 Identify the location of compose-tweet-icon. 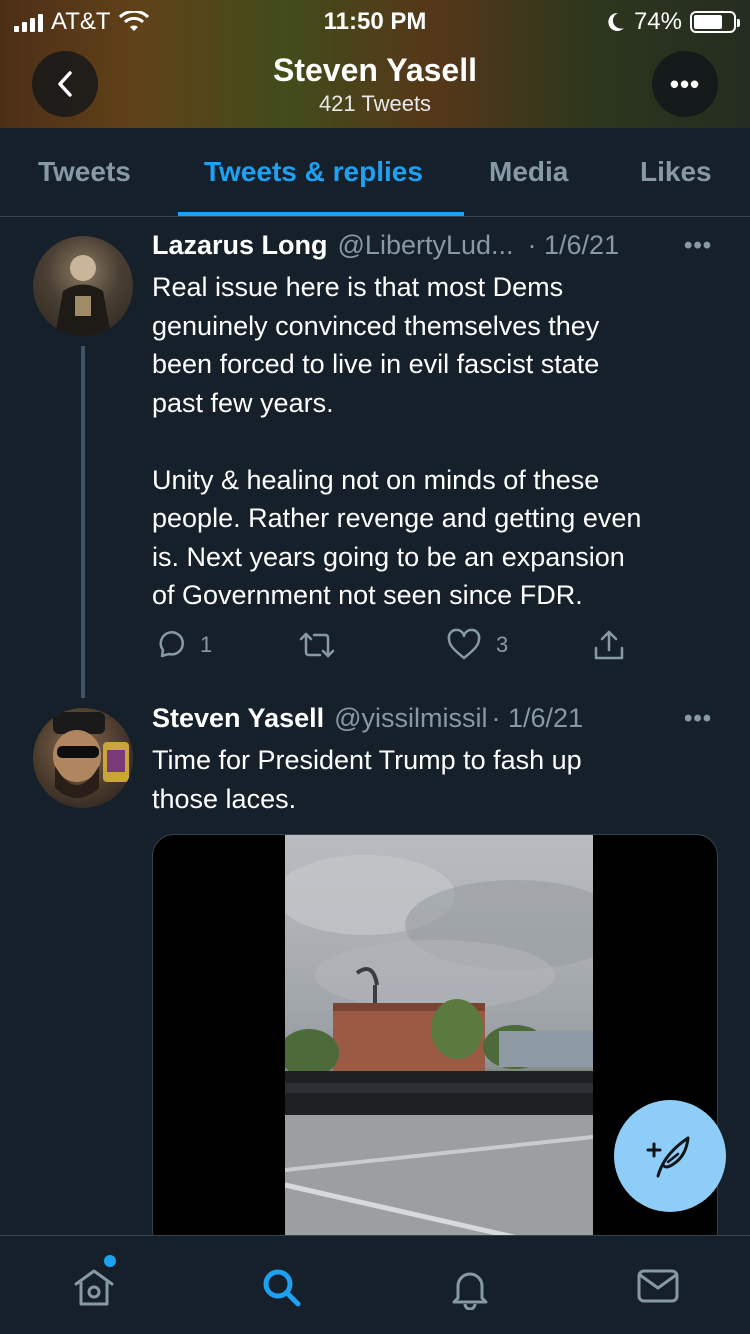
(668, 1157).